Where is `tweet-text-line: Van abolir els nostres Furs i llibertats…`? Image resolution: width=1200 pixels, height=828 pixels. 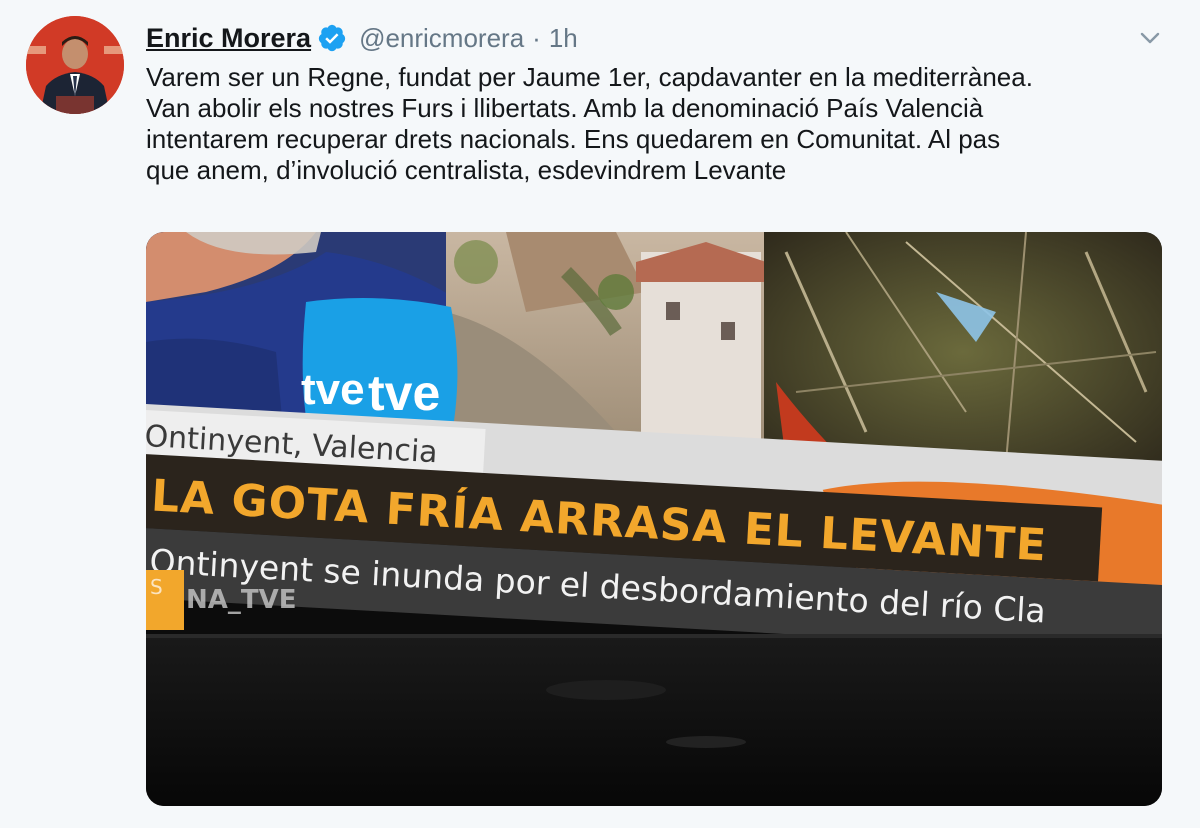 tweet-text-line: Van abolir els nostres Furs i llibertats… is located at coordinates (565, 108).